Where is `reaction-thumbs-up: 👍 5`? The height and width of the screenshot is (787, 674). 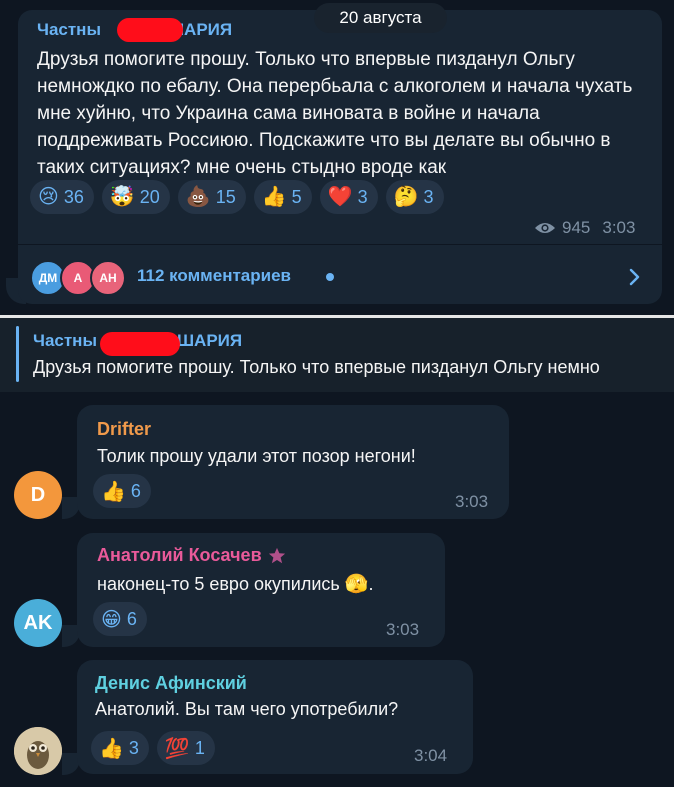
reaction-thumbs-up: 👍 5 is located at coordinates (282, 197).